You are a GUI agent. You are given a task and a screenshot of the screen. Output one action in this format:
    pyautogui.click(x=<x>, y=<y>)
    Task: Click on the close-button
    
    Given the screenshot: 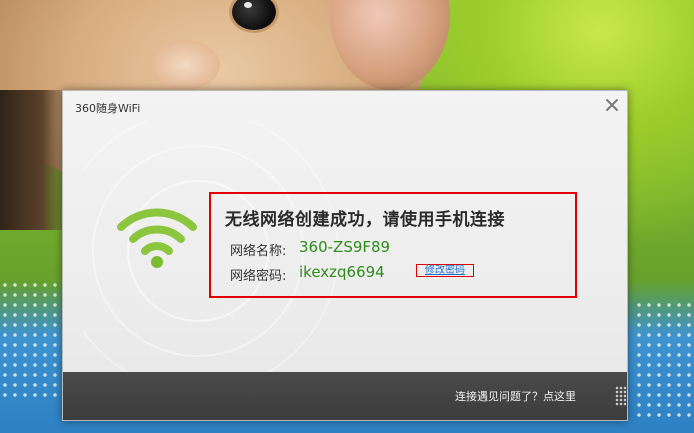 What is the action you would take?
    pyautogui.click(x=612, y=105)
    